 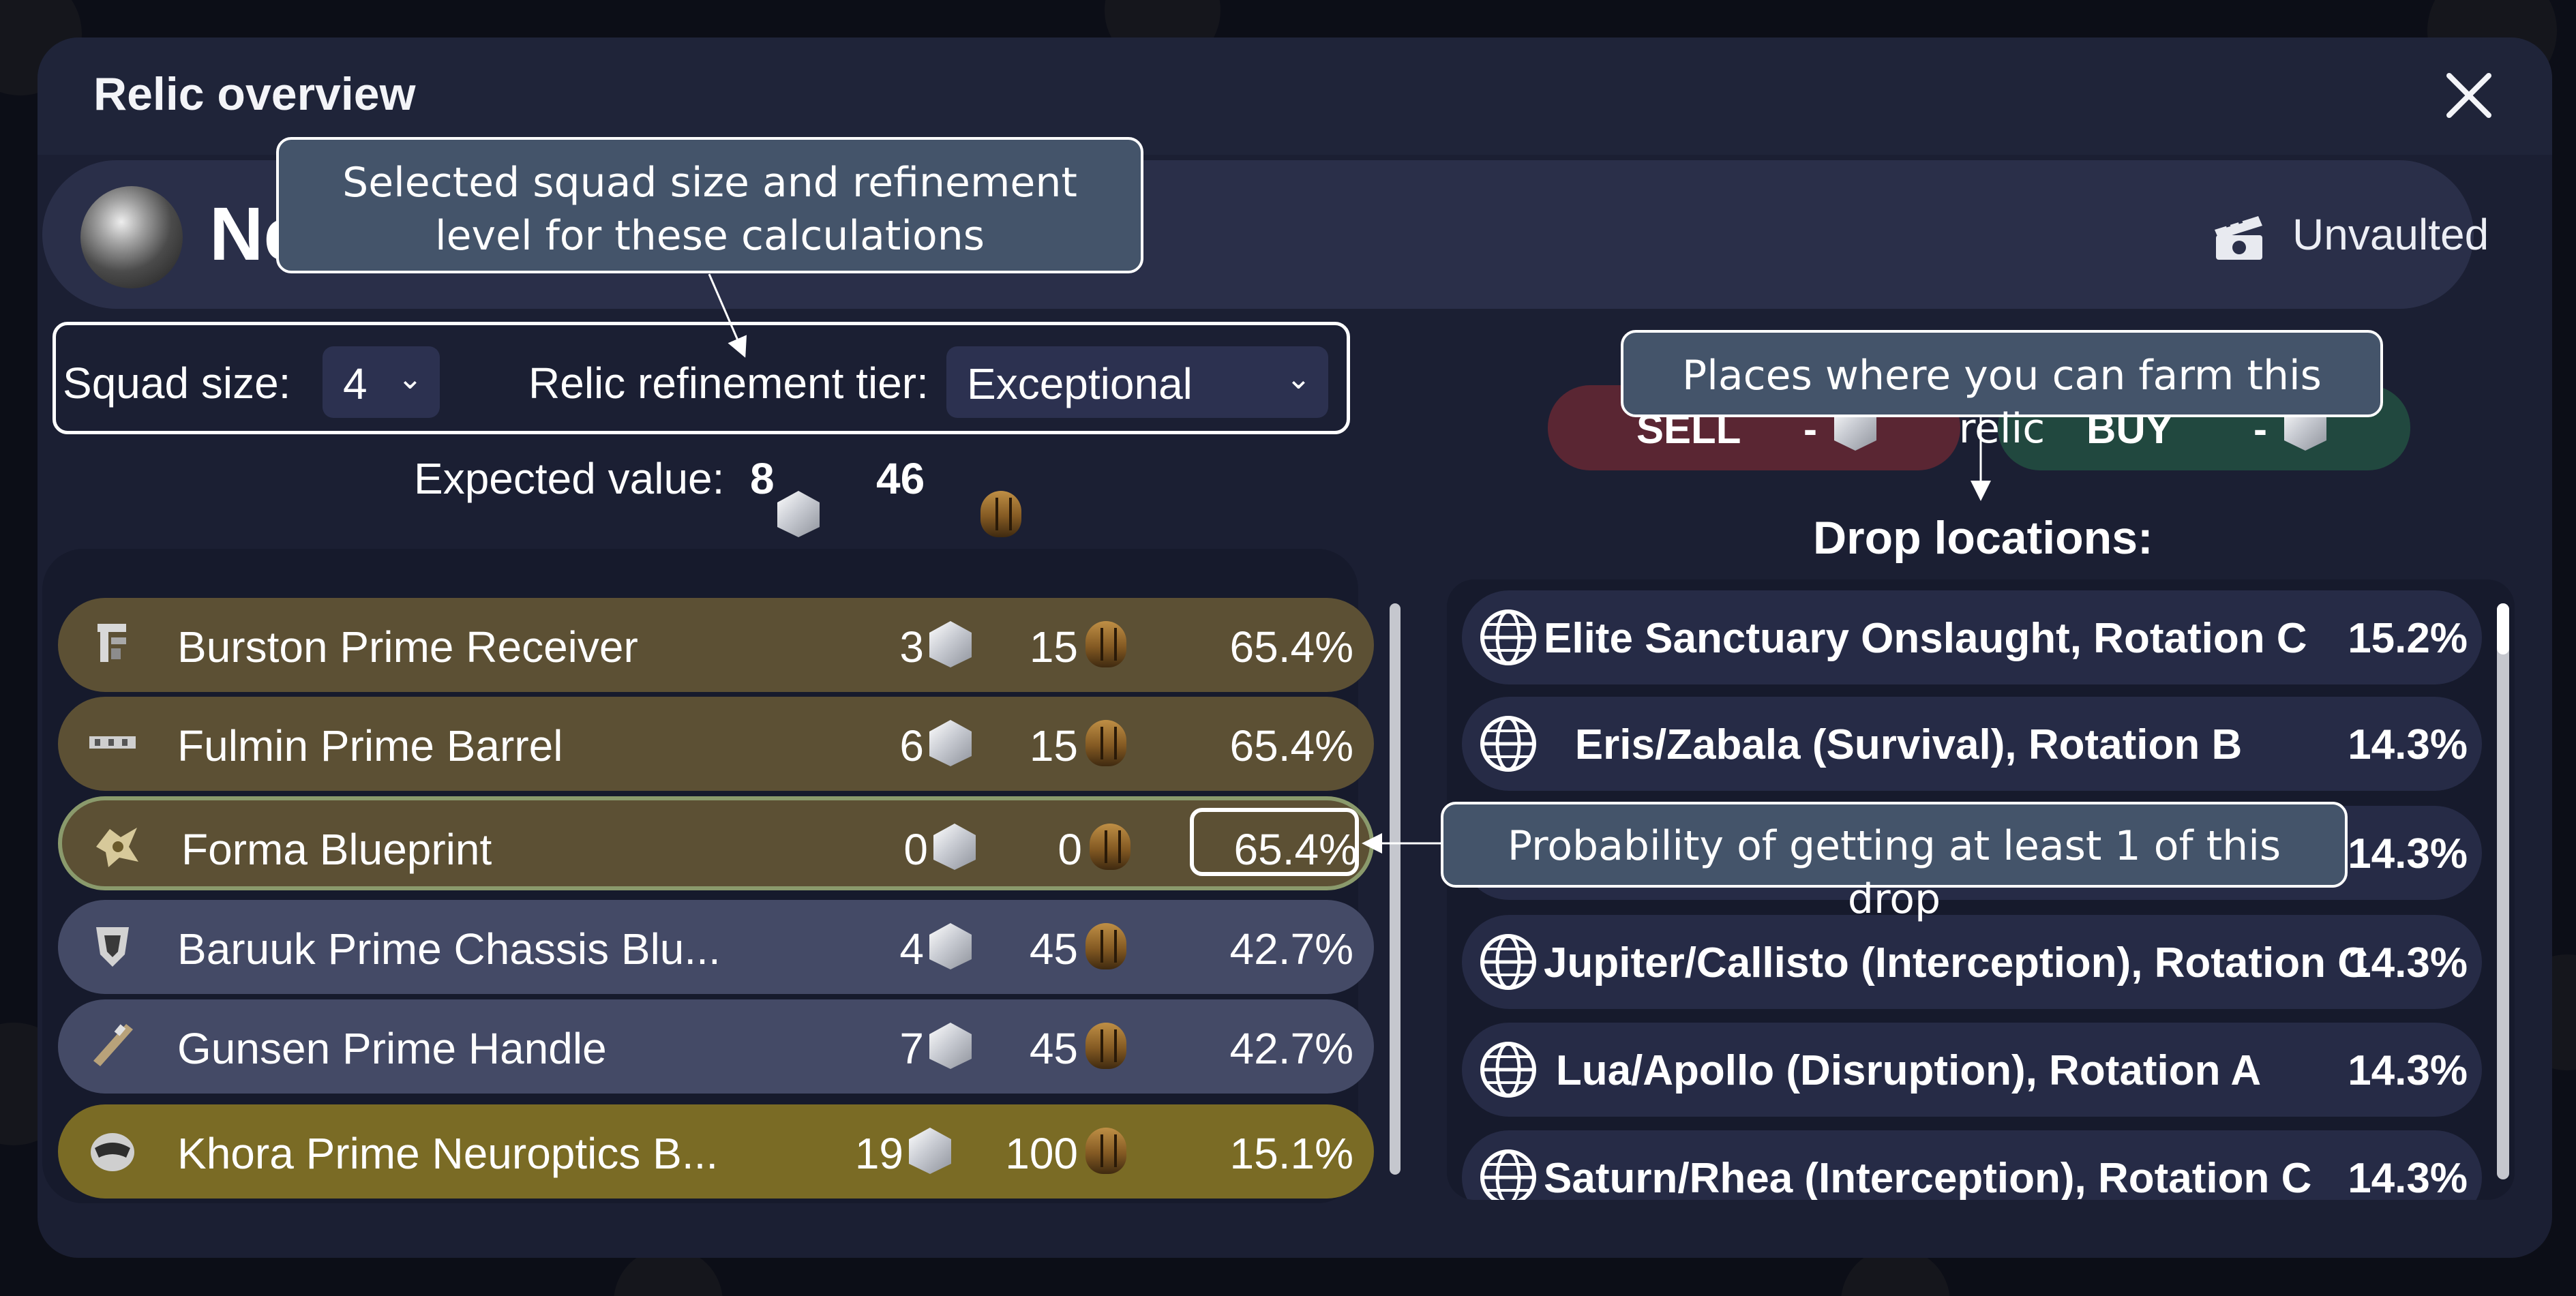 I want to click on drop-location-name: Saturn/Rhea (Interception), Rotation C, so click(x=1928, y=1178).